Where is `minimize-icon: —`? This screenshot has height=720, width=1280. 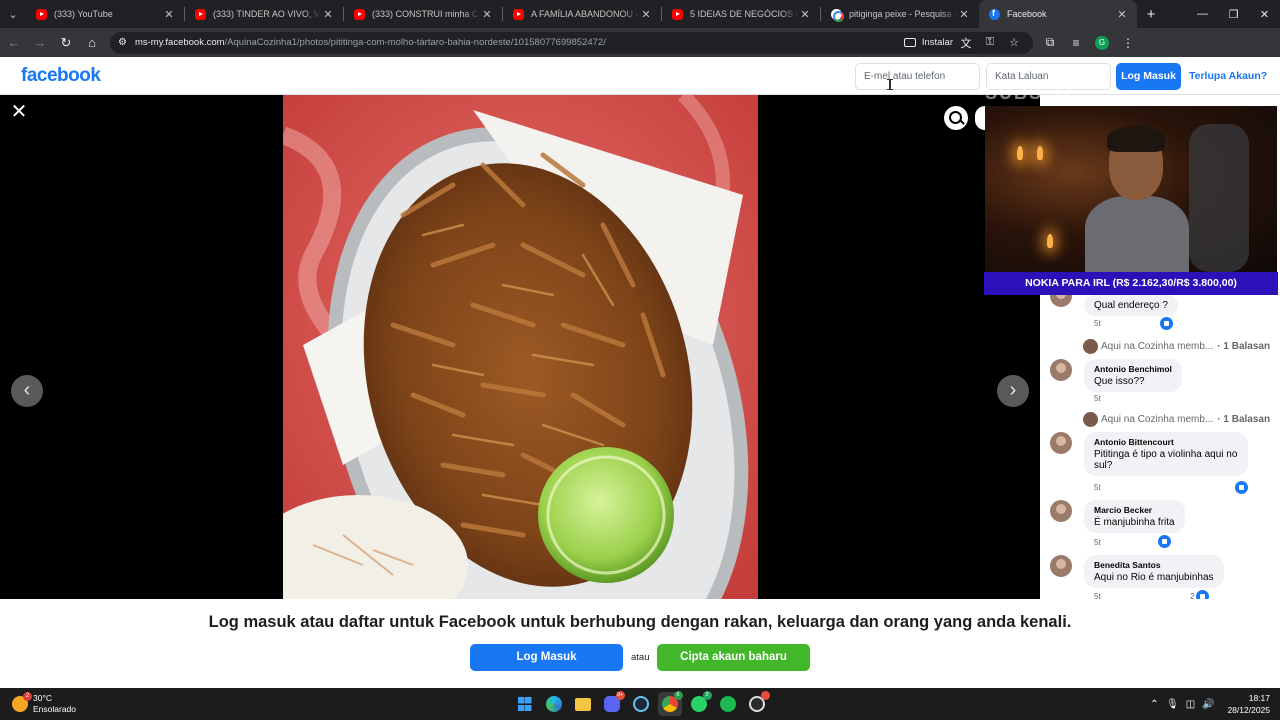
minimize-icon: — is located at coordinates (1202, 14).